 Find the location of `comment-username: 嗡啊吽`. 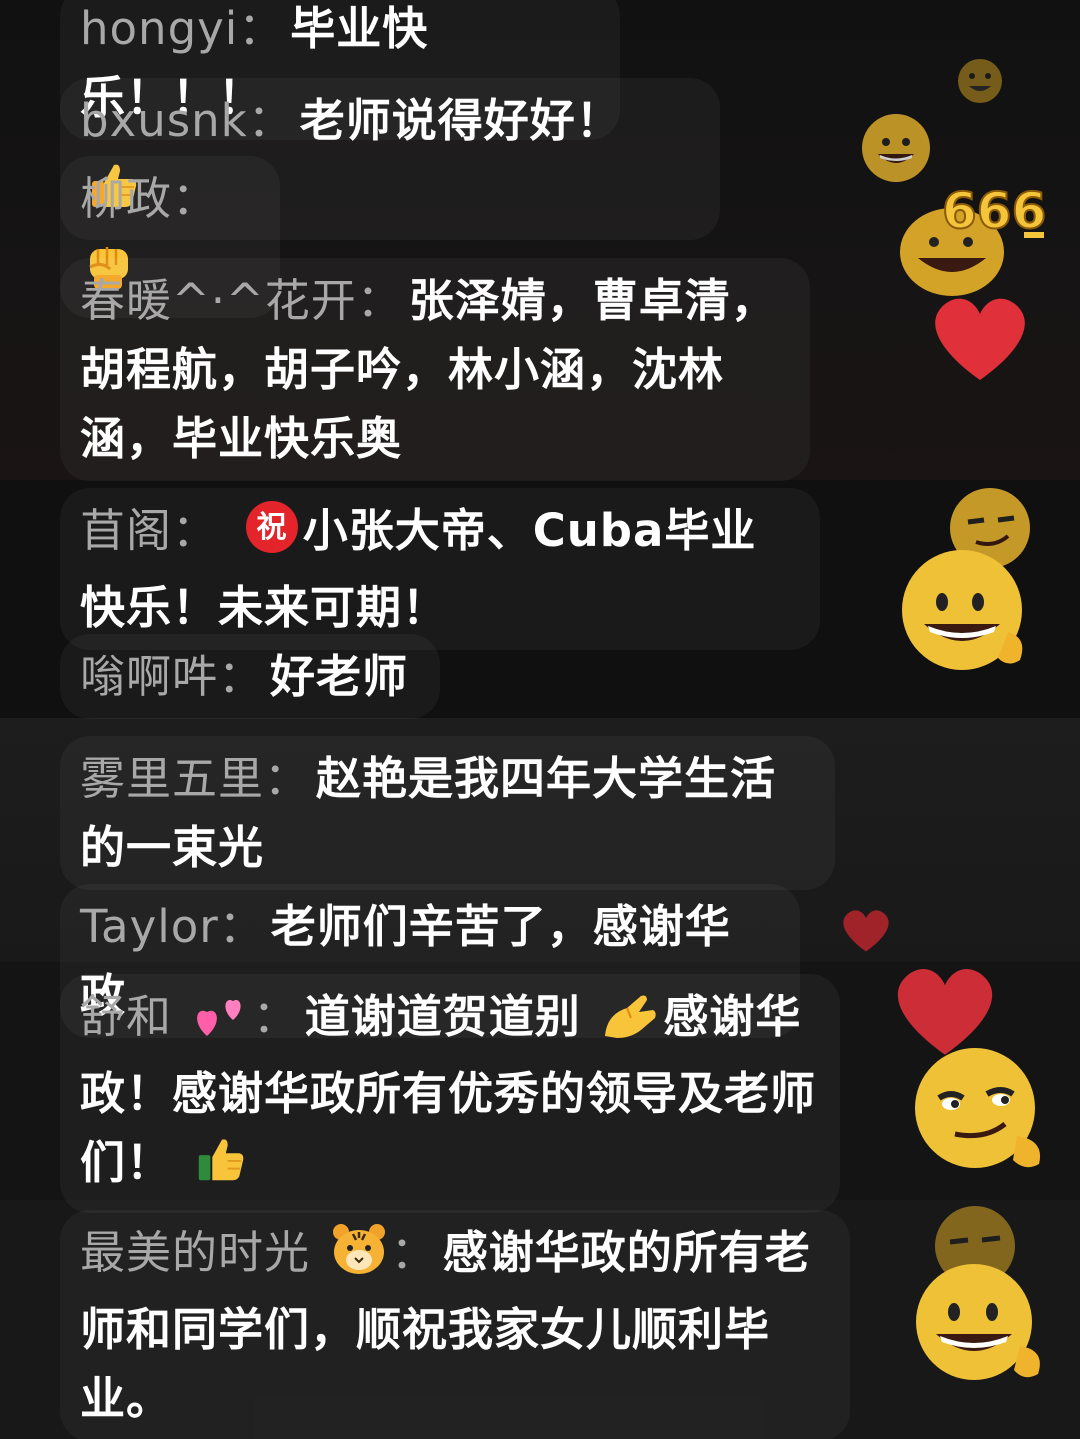

comment-username: 嗡啊吽 is located at coordinates (149, 676).